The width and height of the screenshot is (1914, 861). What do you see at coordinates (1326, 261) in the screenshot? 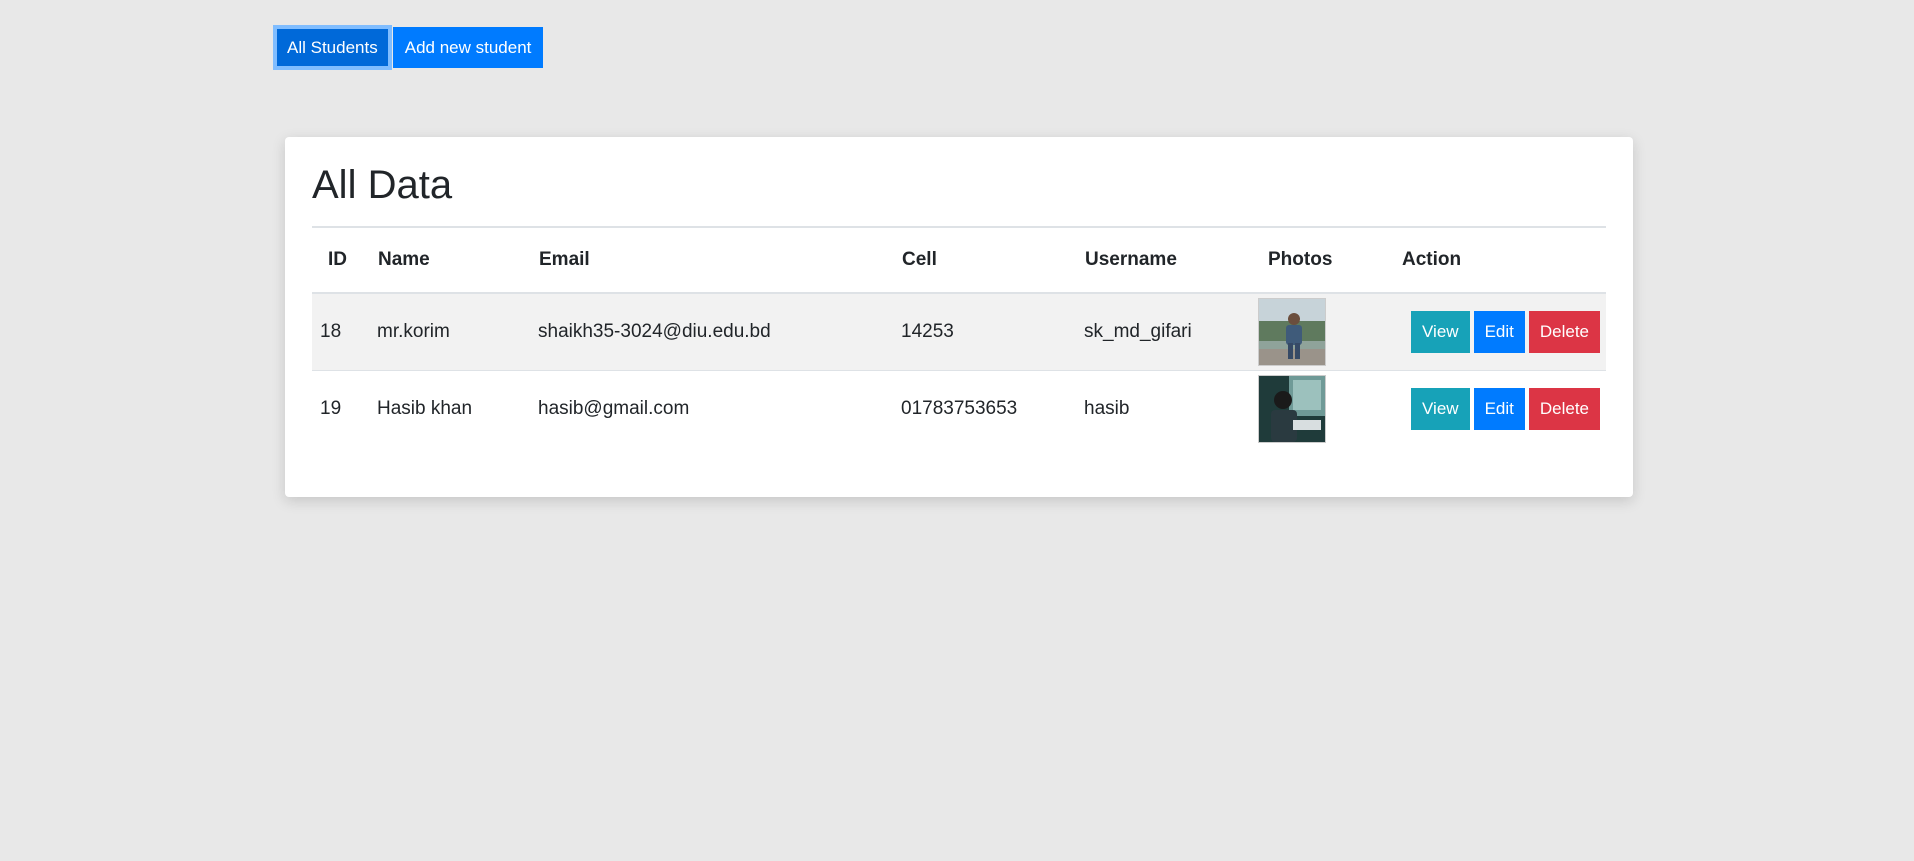
I see `header-photos: Photos` at bounding box center [1326, 261].